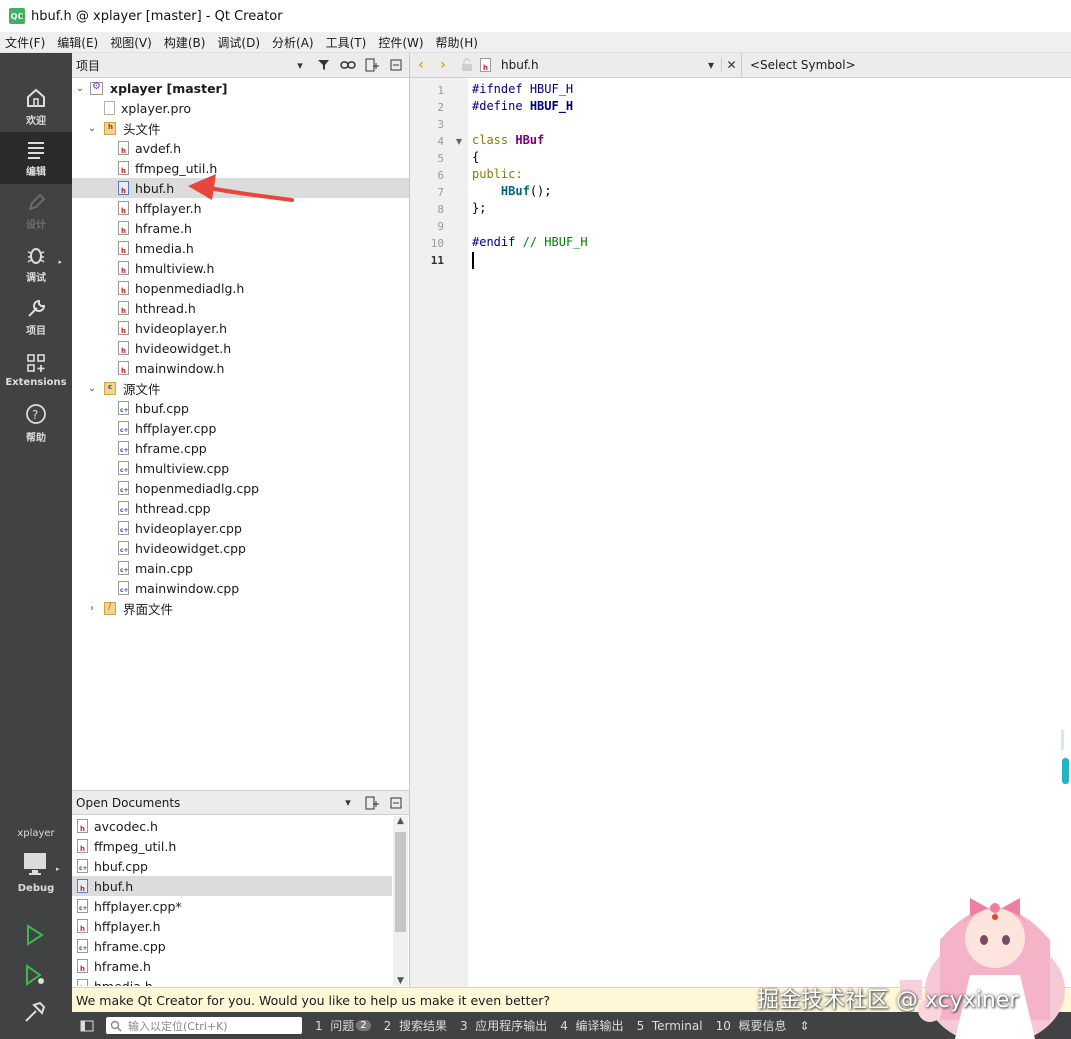 This screenshot has width=1071, height=1039. Describe the element at coordinates (670, 1026) in the screenshot. I see `pane-terminal: 5 Terminal` at that location.